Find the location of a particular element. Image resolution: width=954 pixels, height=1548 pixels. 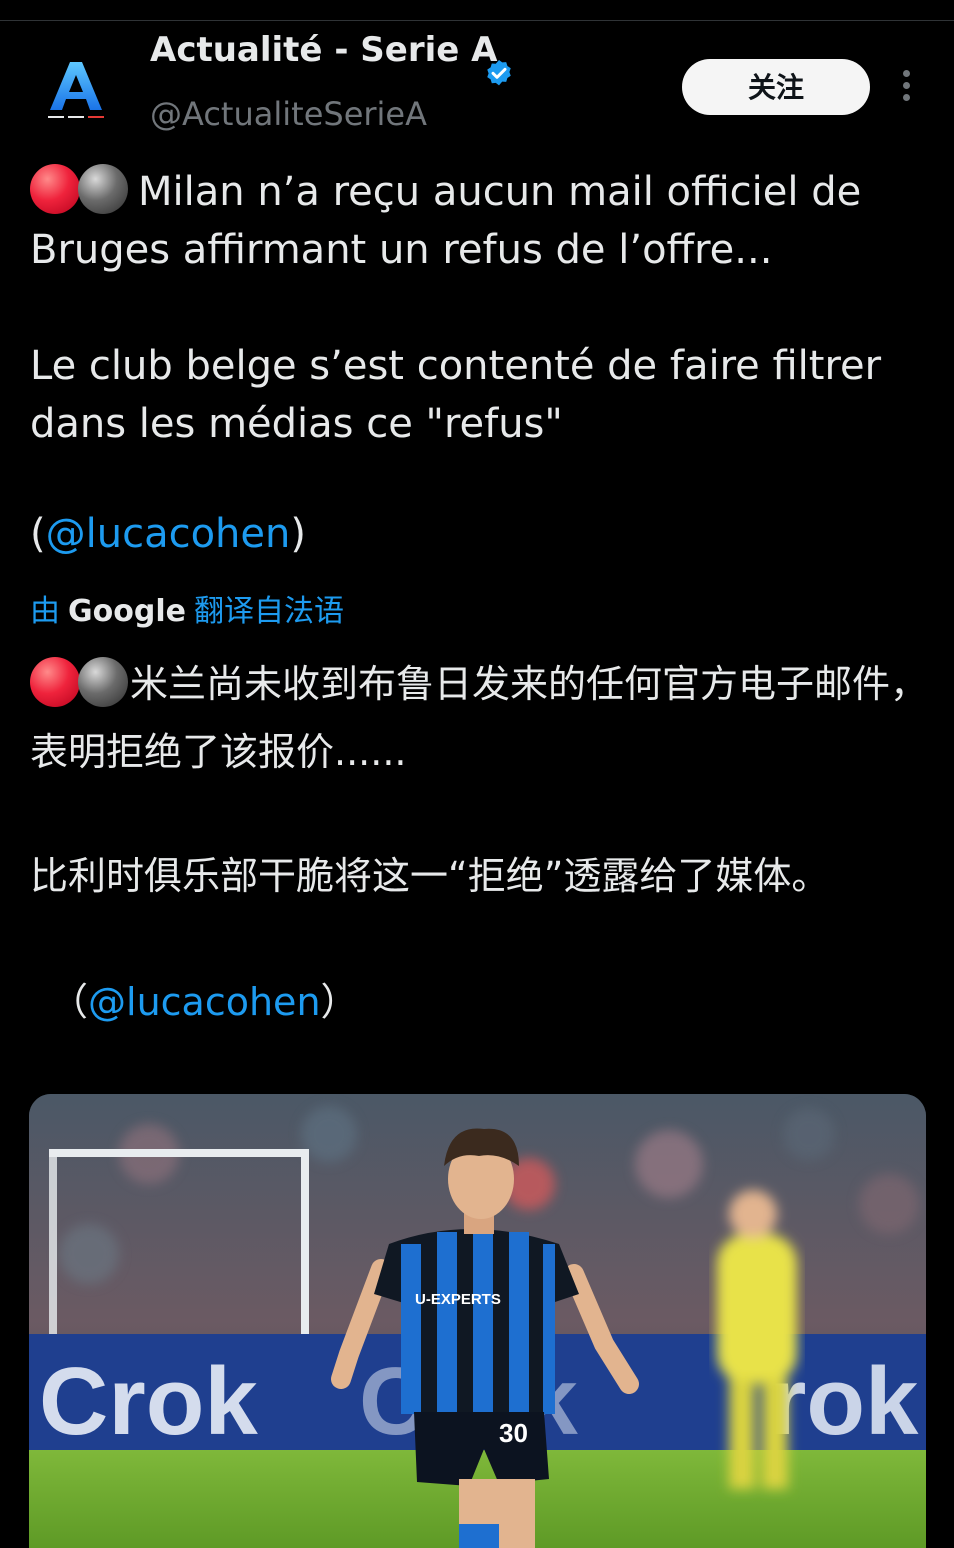

jersey-sponsor: U-EXPERTS is located at coordinates (458, 1299).